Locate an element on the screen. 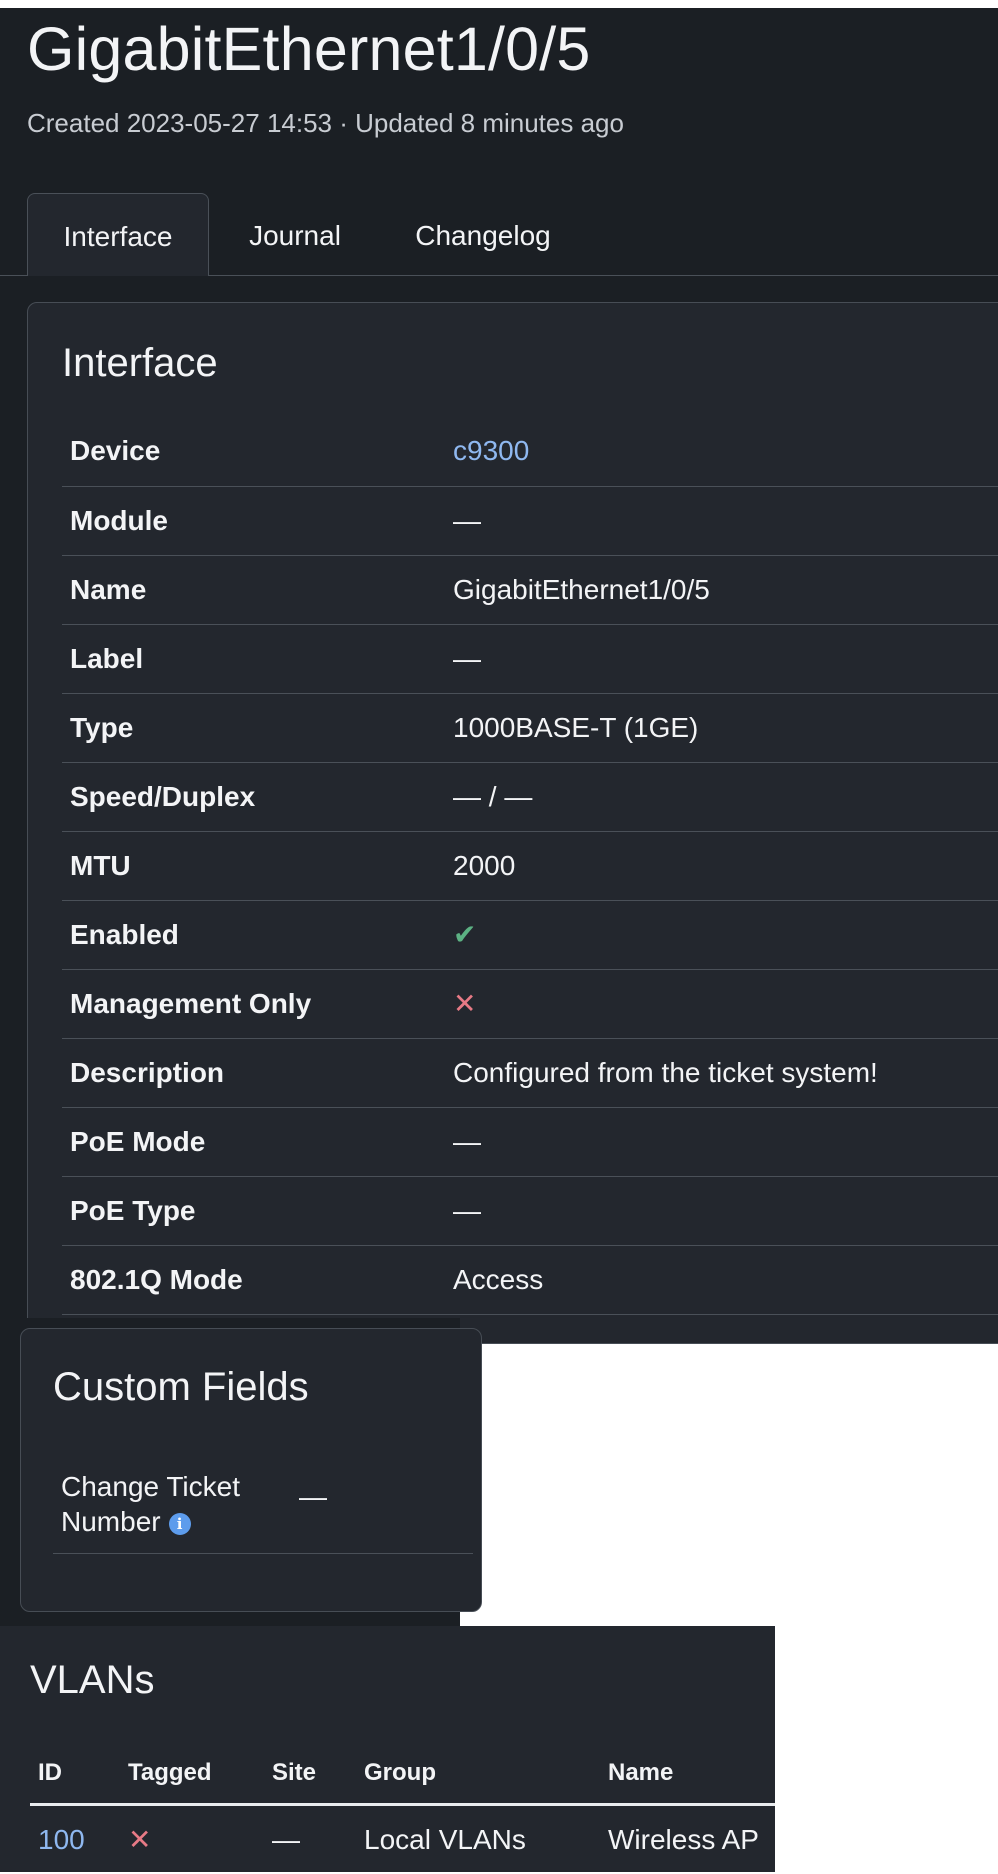  attr-row-poe-mode: PoE Mode — is located at coordinates (530, 1141).